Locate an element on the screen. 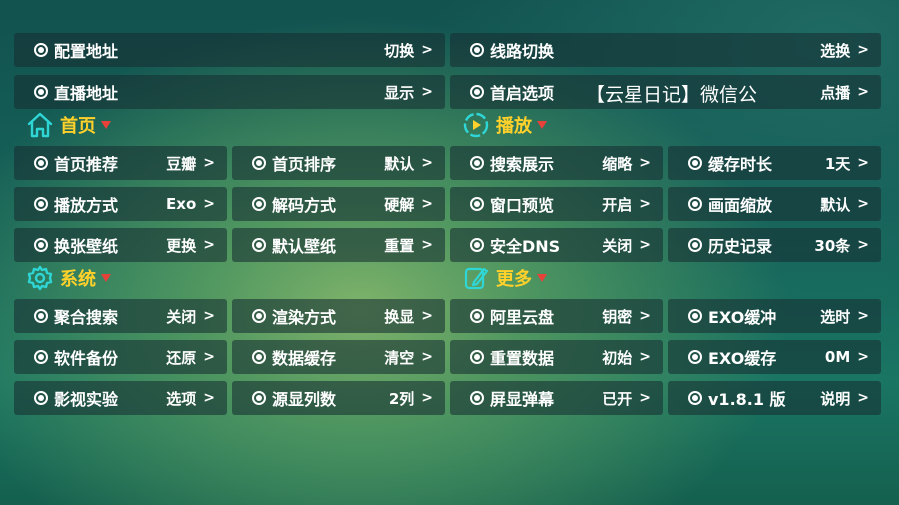 This screenshot has height=505, width=899. setting-item: v1.8.1 版 说明 > is located at coordinates (774, 398).